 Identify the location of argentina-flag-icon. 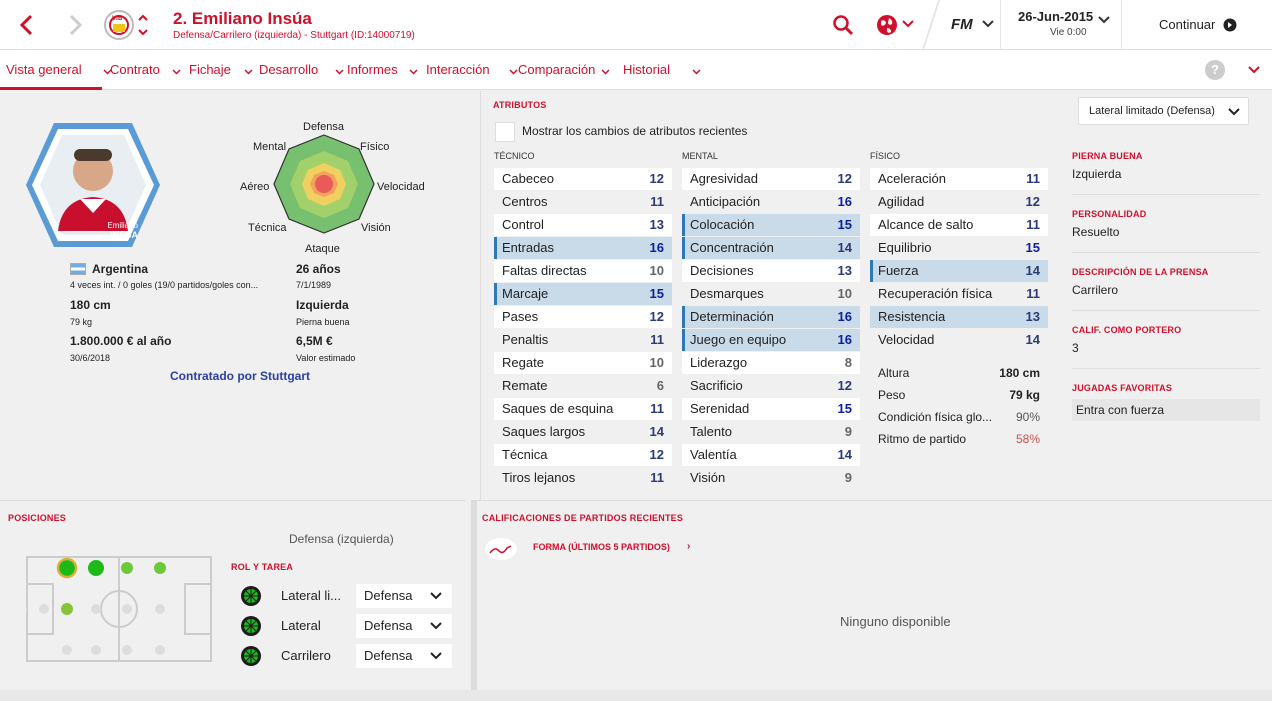
(78, 269).